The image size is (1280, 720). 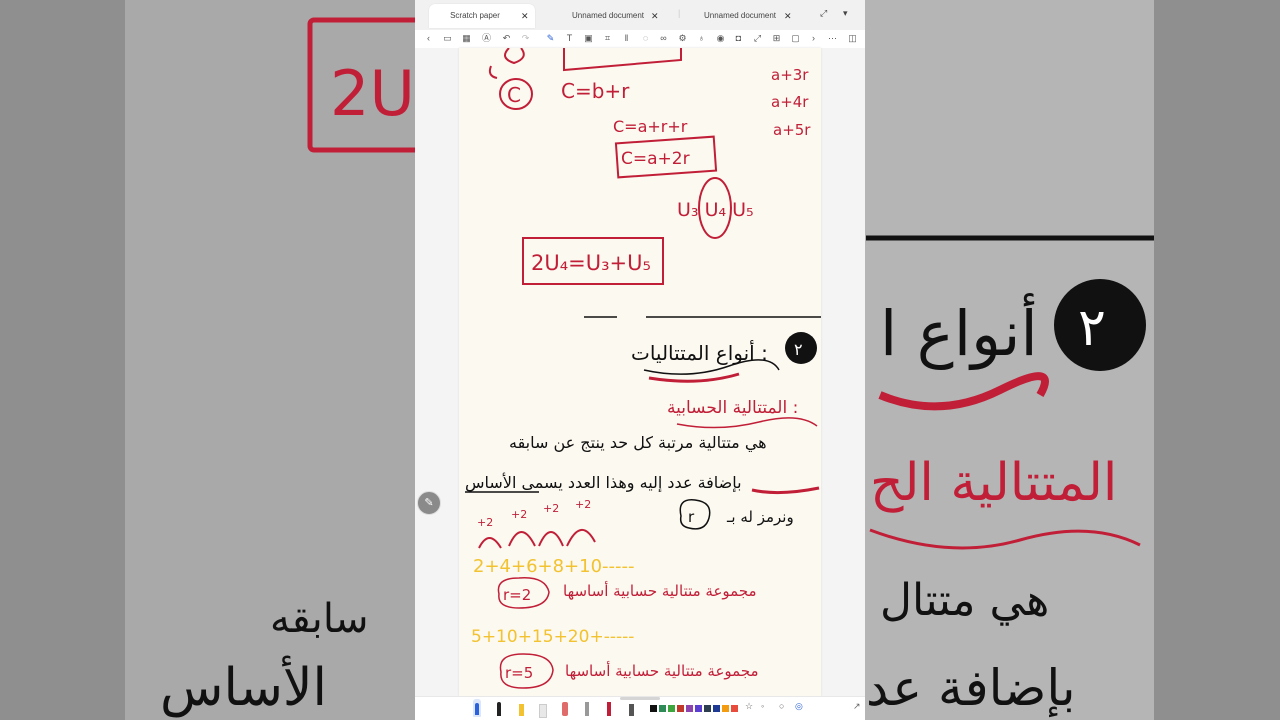 I want to click on collapse-icon: ↗, so click(x=857, y=706).